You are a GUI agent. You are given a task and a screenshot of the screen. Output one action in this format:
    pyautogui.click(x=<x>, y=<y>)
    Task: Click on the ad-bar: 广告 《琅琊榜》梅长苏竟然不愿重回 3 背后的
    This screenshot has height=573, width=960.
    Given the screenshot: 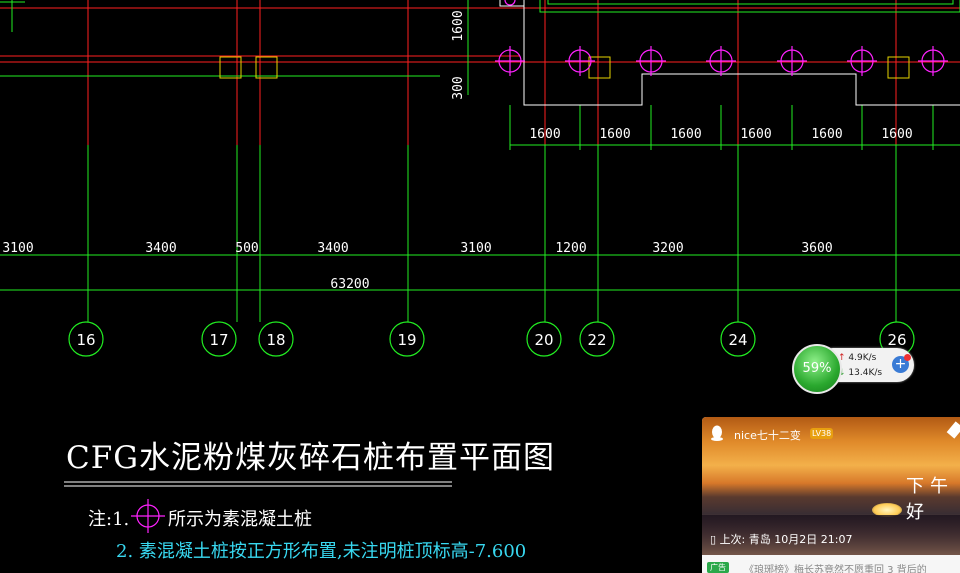 What is the action you would take?
    pyautogui.click(x=831, y=566)
    